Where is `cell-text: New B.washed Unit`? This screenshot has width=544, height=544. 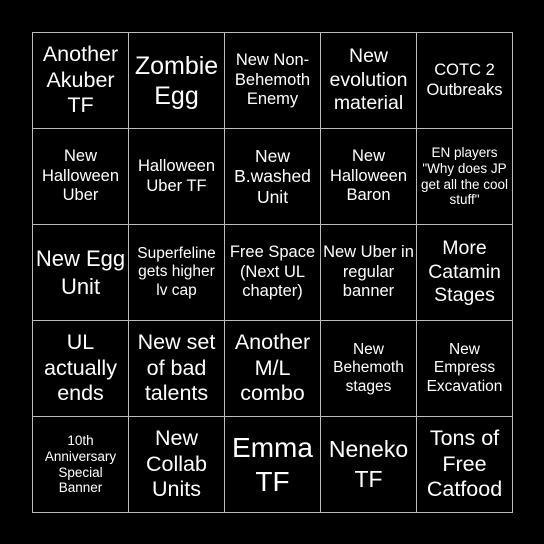 cell-text: New B.washed Unit is located at coordinates (272, 176).